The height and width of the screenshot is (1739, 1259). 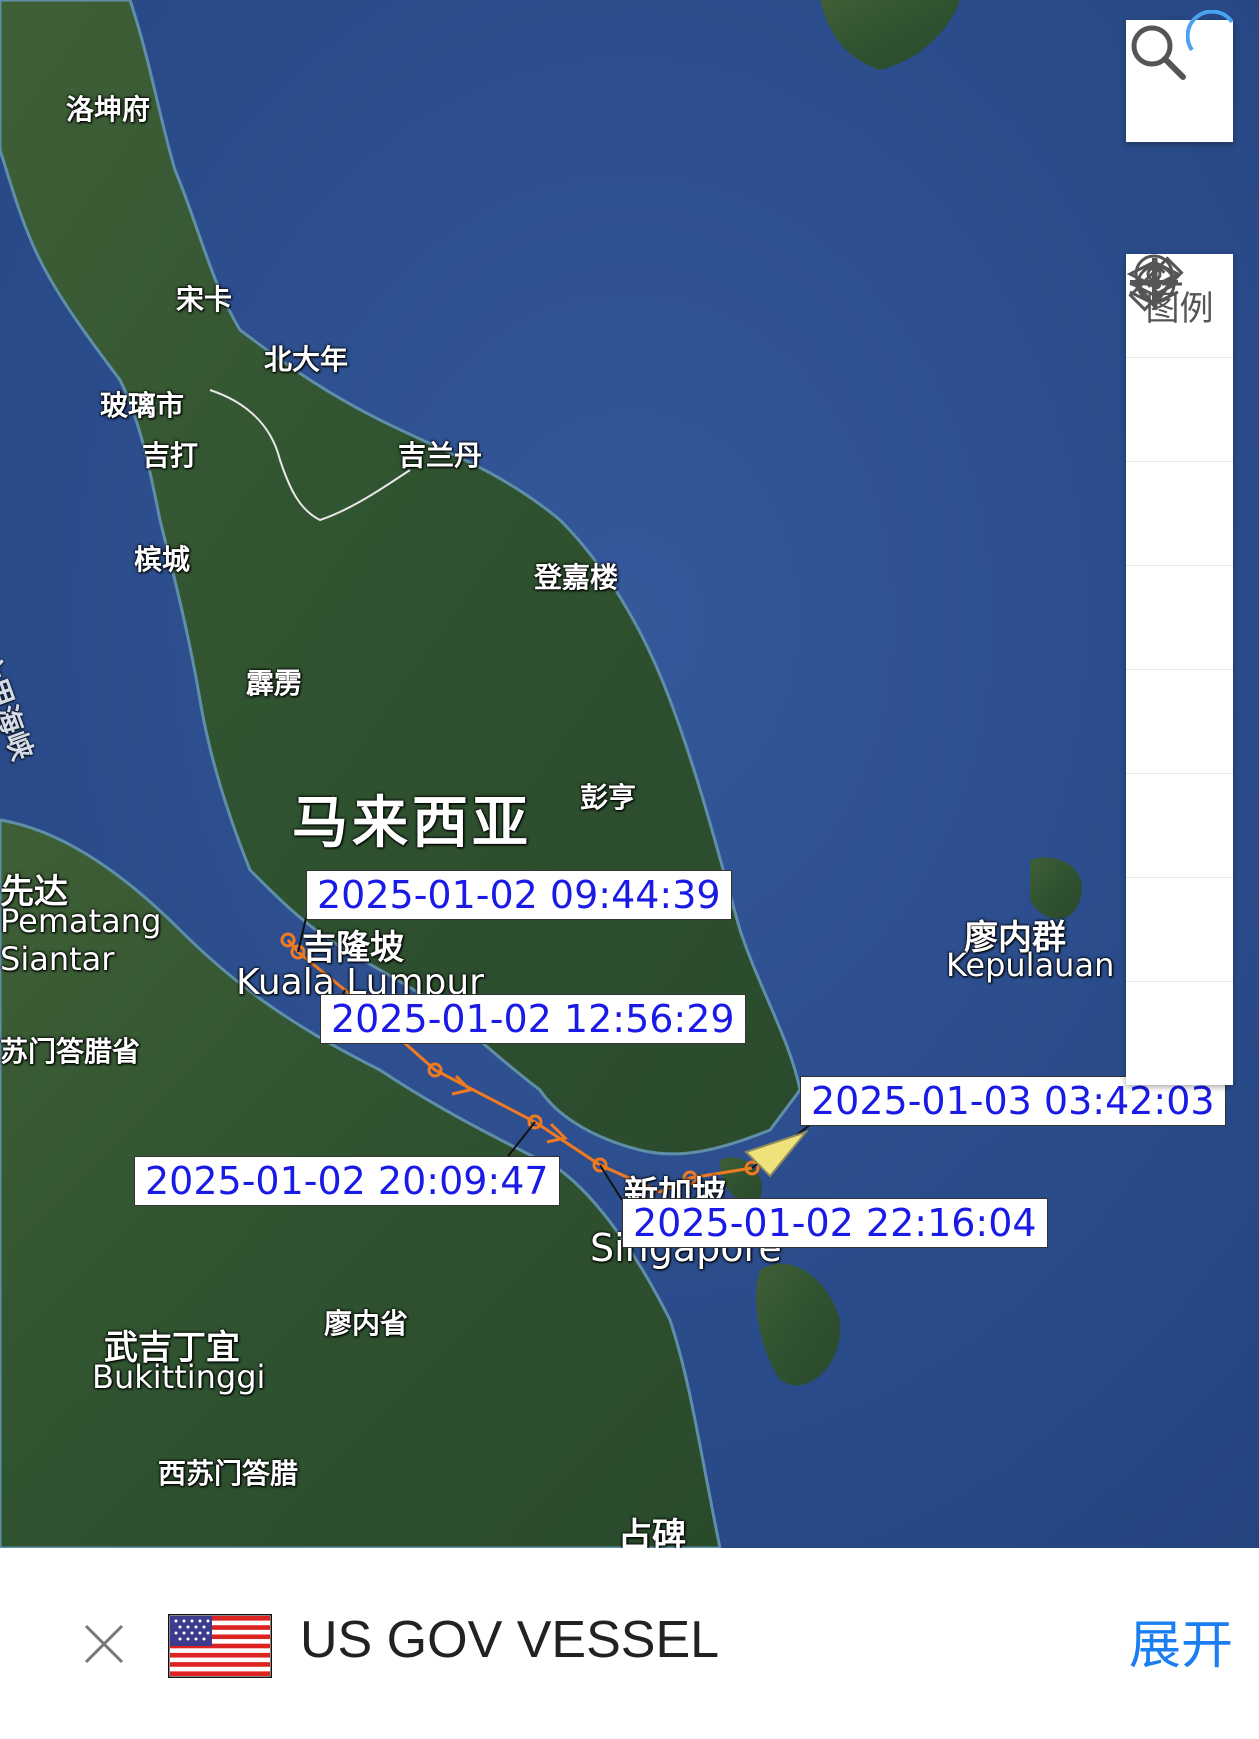 I want to click on place-bolishi: 玻璃市, so click(x=142, y=405).